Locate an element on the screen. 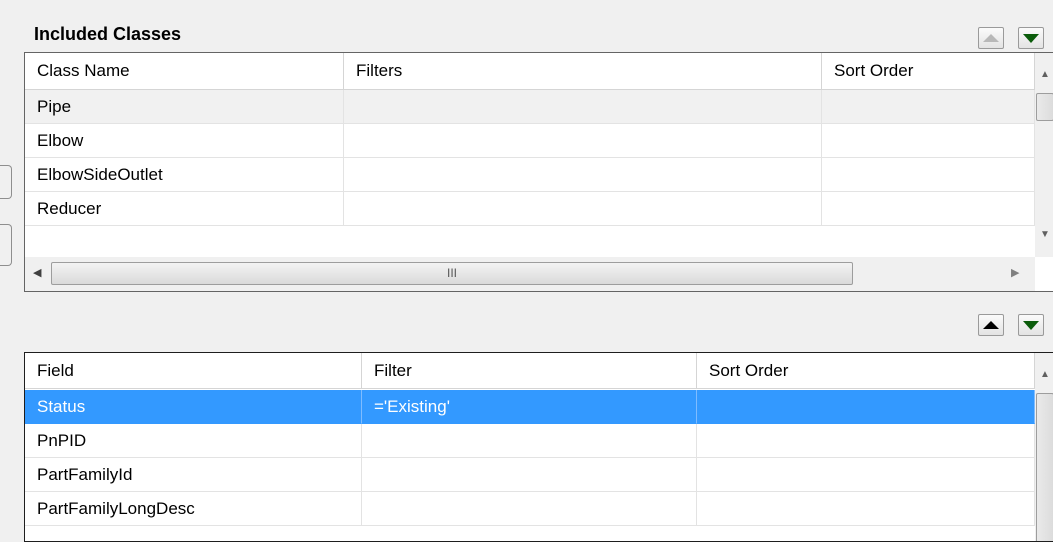 Image resolution: width=1053 pixels, height=542 pixels. fields-vertical-scroll-thumb is located at coordinates (1044, 467).